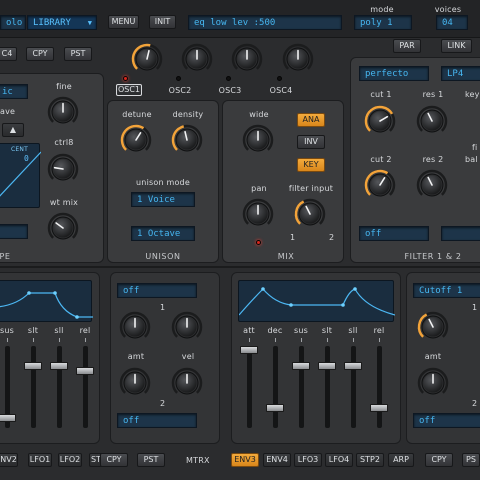 Image resolution: width=480 pixels, height=480 pixels. Describe the element at coordinates (135, 382) in the screenshot. I see `env-left-amt2-knob` at that location.